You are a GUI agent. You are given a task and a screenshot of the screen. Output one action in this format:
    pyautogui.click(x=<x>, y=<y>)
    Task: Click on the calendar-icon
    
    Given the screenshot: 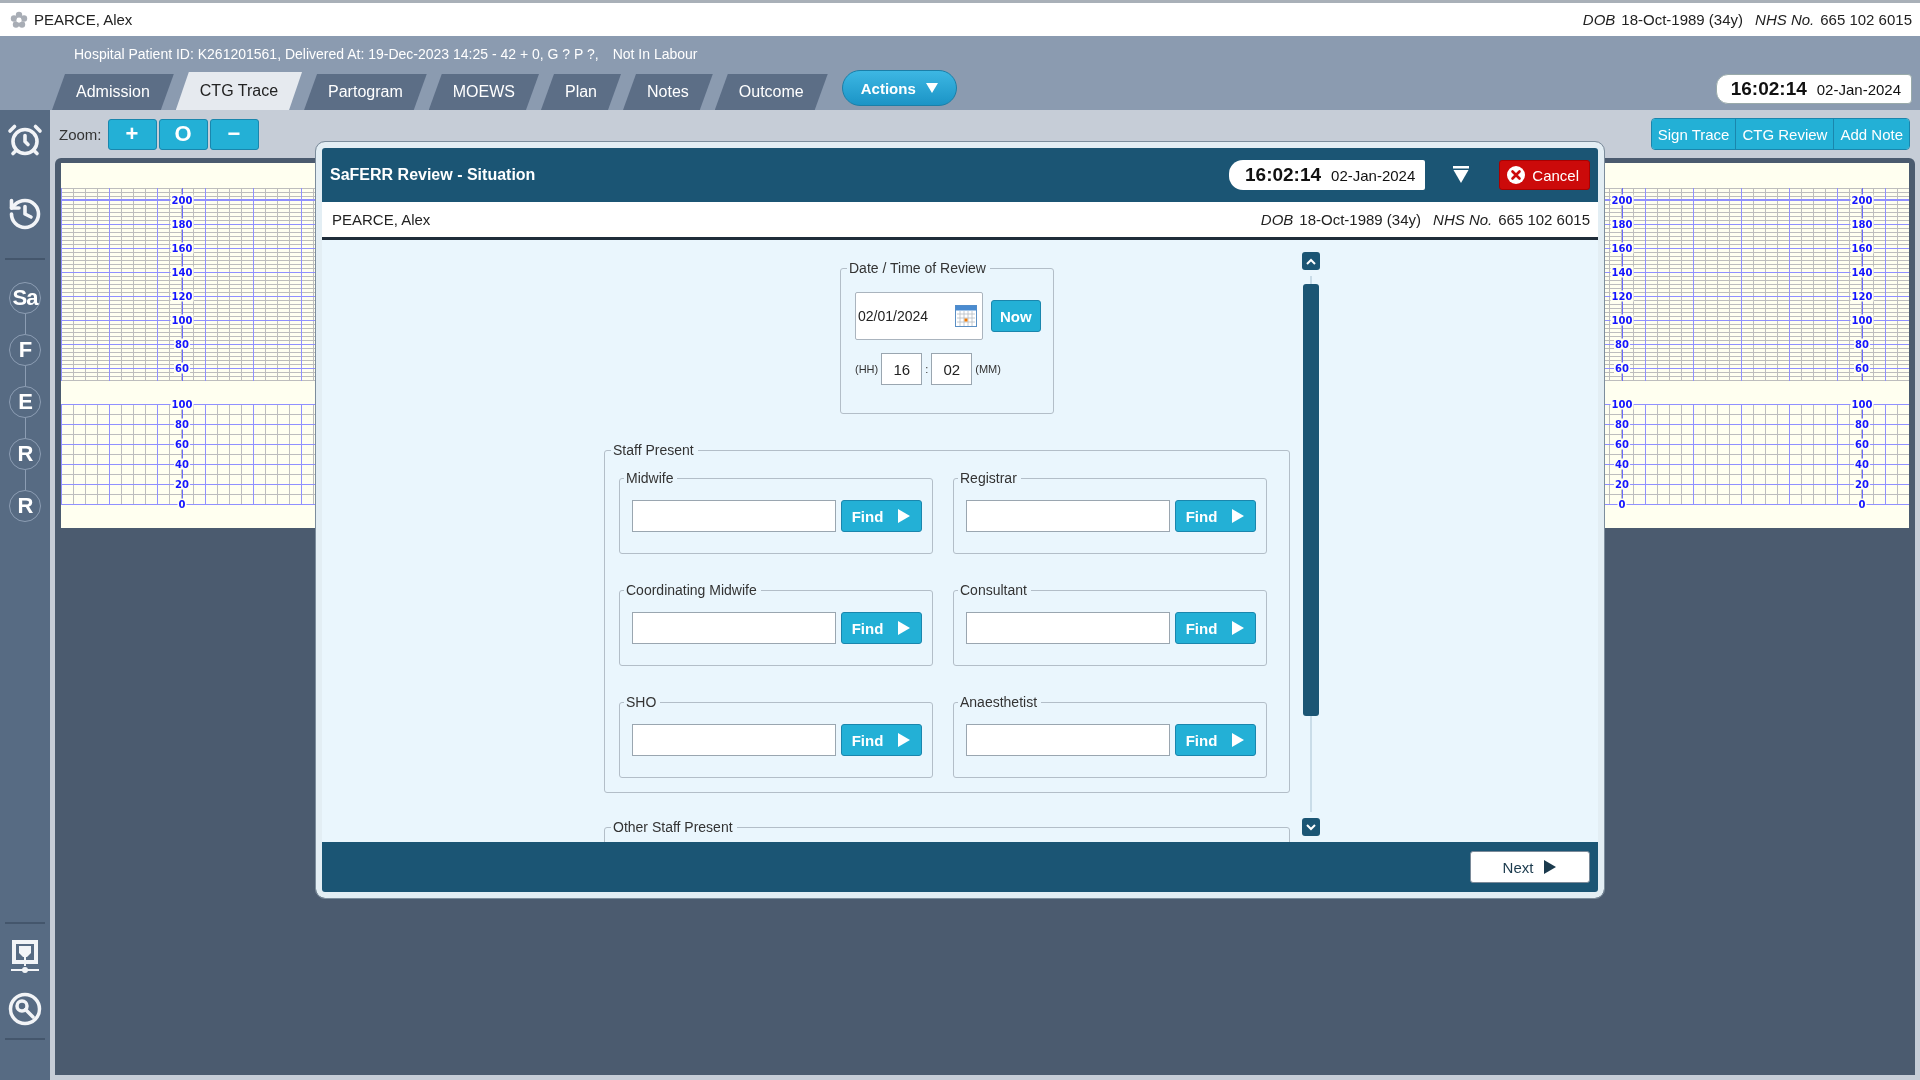 What is the action you would take?
    pyautogui.click(x=966, y=316)
    